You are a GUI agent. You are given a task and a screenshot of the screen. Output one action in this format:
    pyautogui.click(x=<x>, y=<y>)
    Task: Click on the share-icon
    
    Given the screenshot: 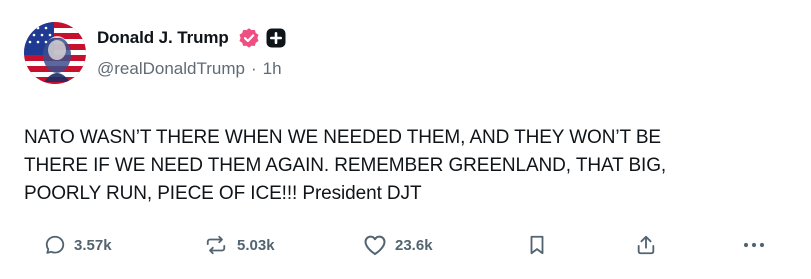 What is the action you would take?
    pyautogui.click(x=646, y=245)
    